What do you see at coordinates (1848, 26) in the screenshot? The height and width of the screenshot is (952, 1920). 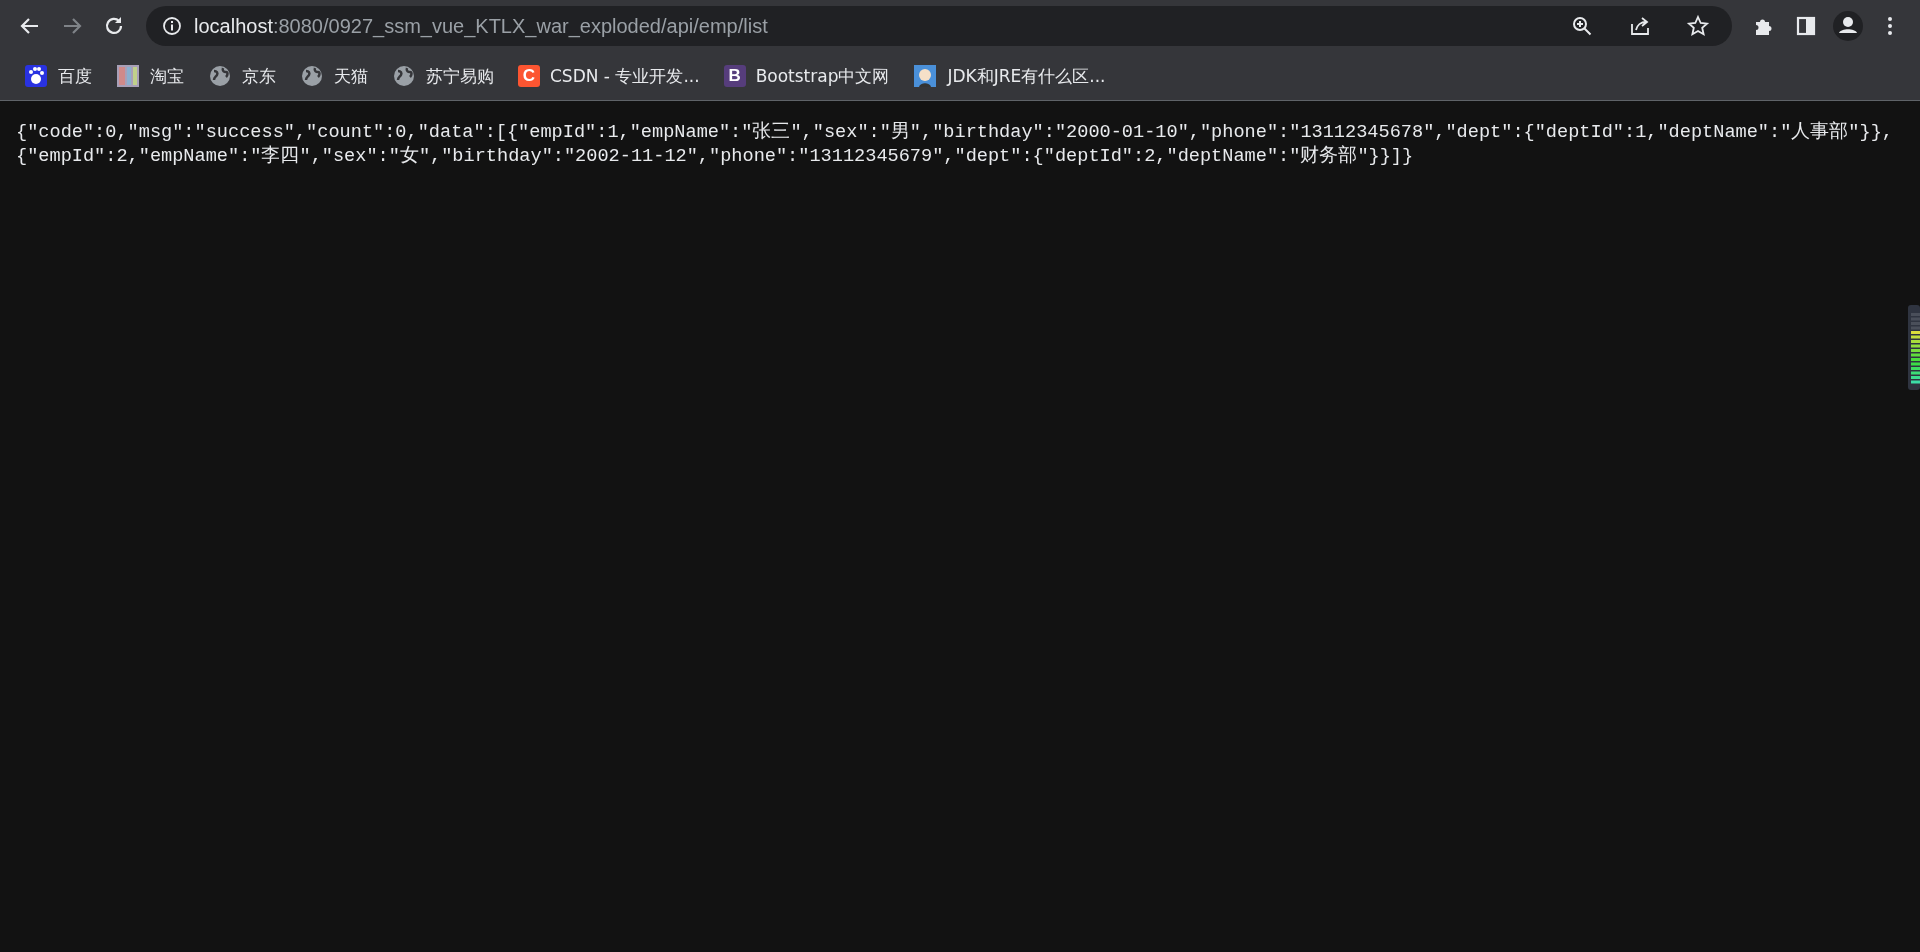 I see `profile-icon` at bounding box center [1848, 26].